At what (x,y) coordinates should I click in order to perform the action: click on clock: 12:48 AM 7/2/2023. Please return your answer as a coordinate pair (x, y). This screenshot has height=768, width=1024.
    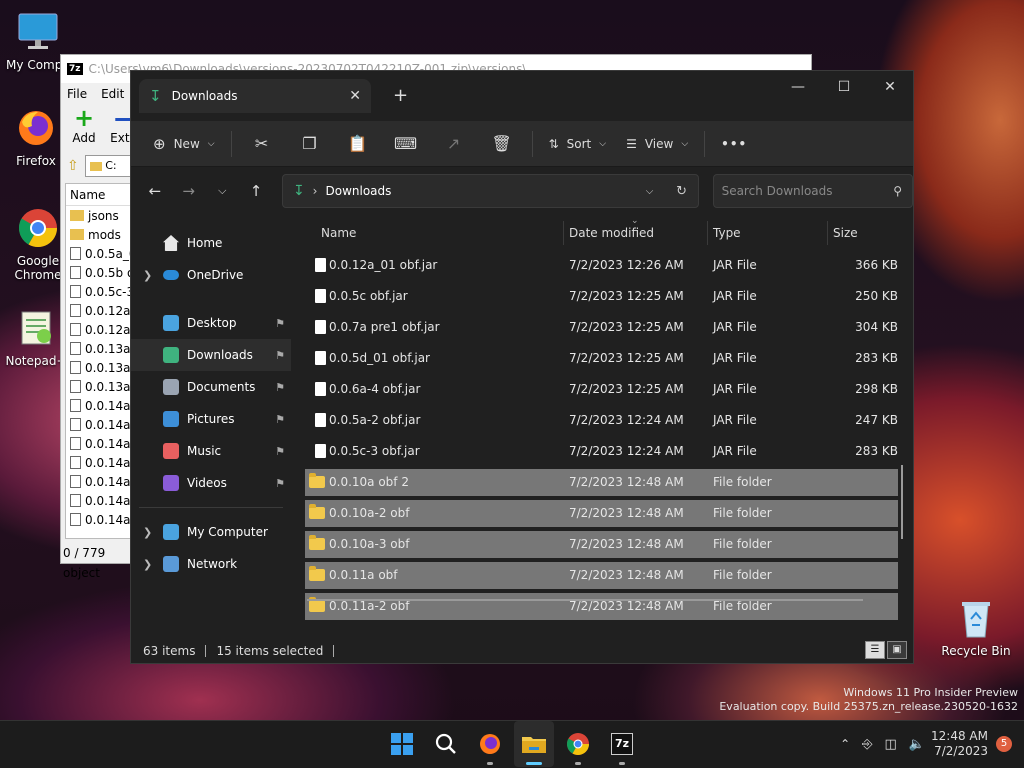
    Looking at the image, I should click on (959, 744).